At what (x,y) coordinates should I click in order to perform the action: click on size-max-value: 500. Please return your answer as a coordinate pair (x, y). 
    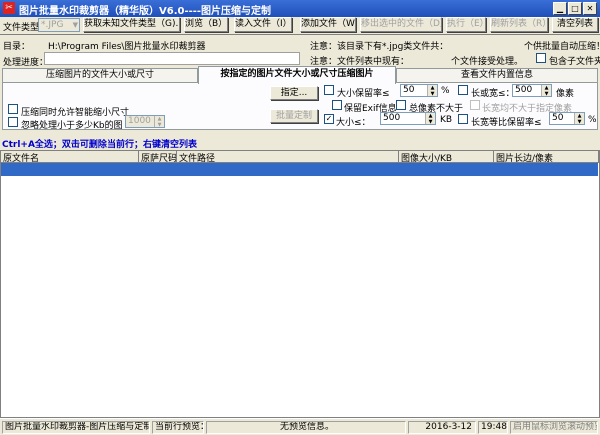
    Looking at the image, I should click on (392, 118).